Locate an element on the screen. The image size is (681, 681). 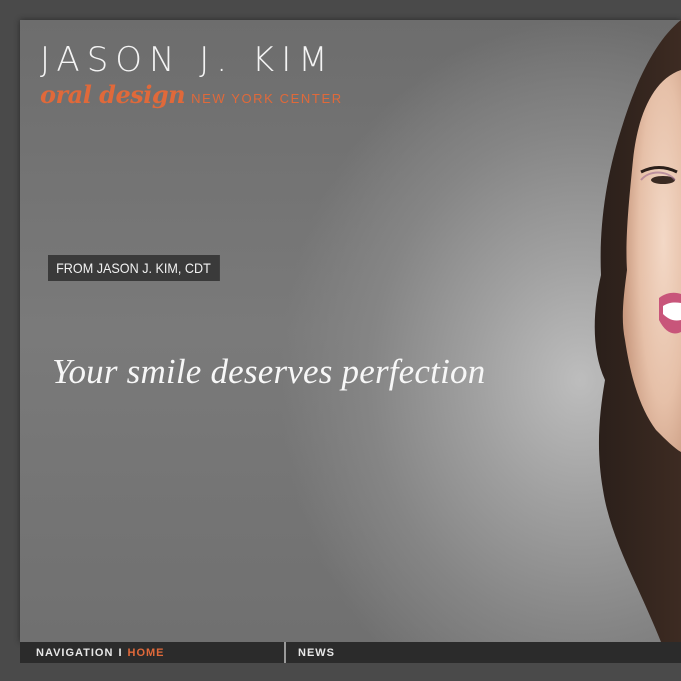
bottom-navigation-bar: NAVIGATION I HOME NEWS is located at coordinates (350, 652).